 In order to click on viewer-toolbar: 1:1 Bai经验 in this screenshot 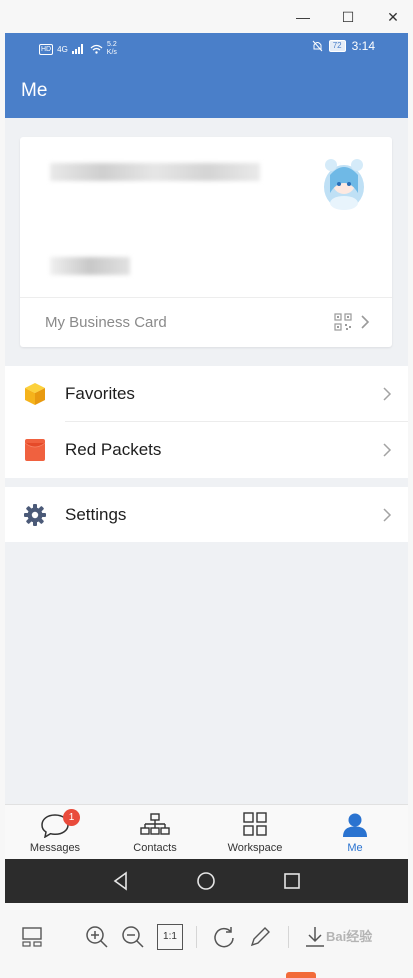, I will do `click(206, 944)`.